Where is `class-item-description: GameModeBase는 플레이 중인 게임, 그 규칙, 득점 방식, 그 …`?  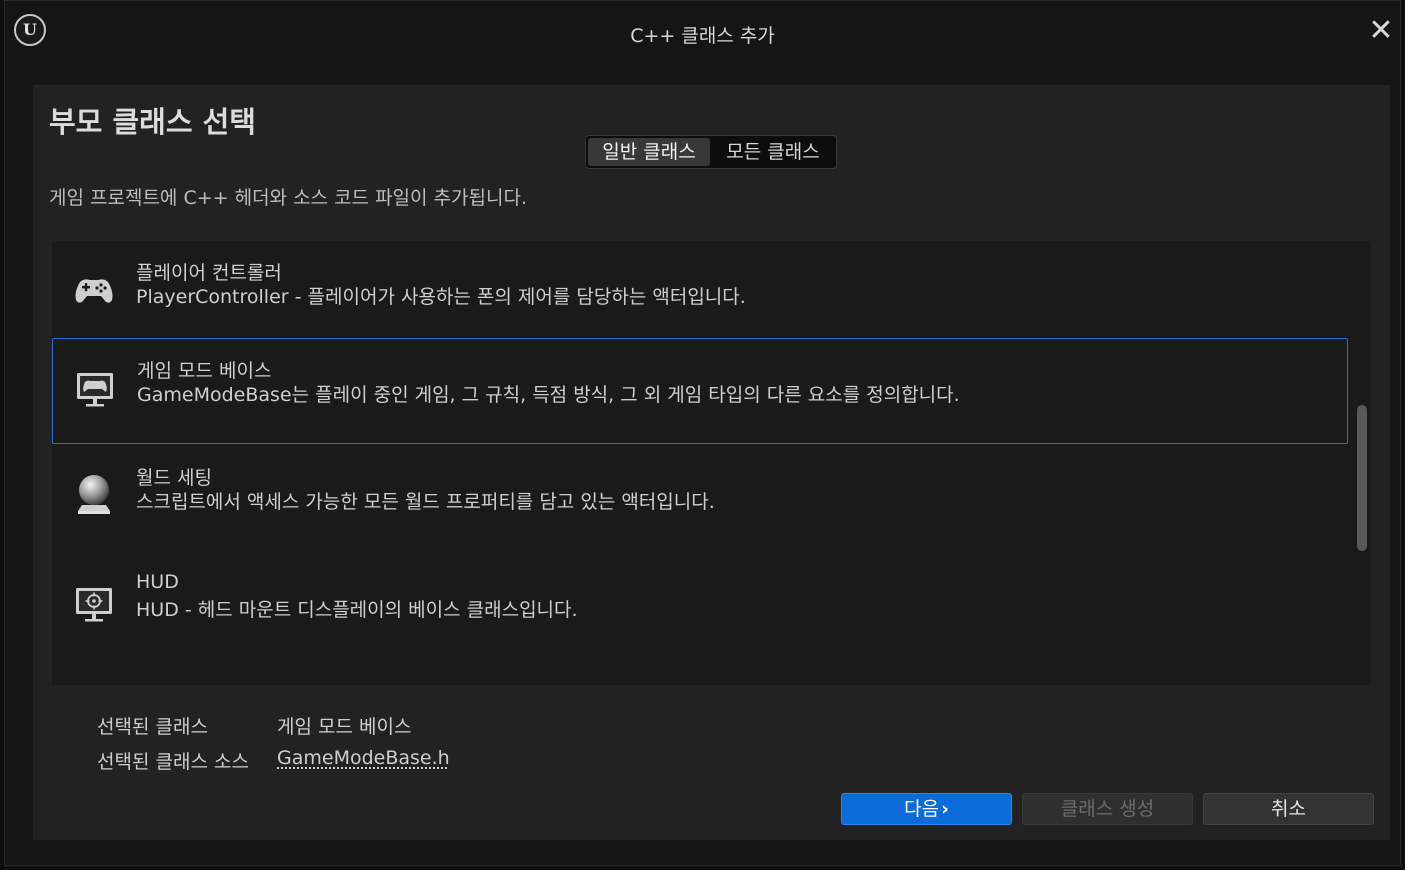 class-item-description: GameModeBase는 플레이 중인 게임, 그 규칙, 득점 방식, 그 … is located at coordinates (548, 395).